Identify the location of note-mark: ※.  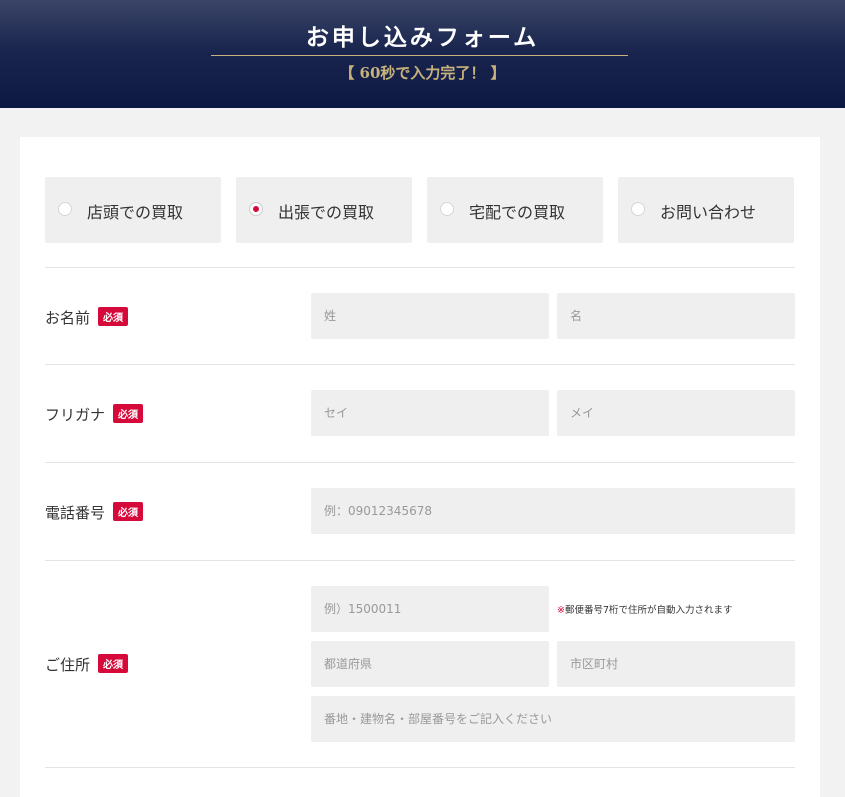
(561, 610).